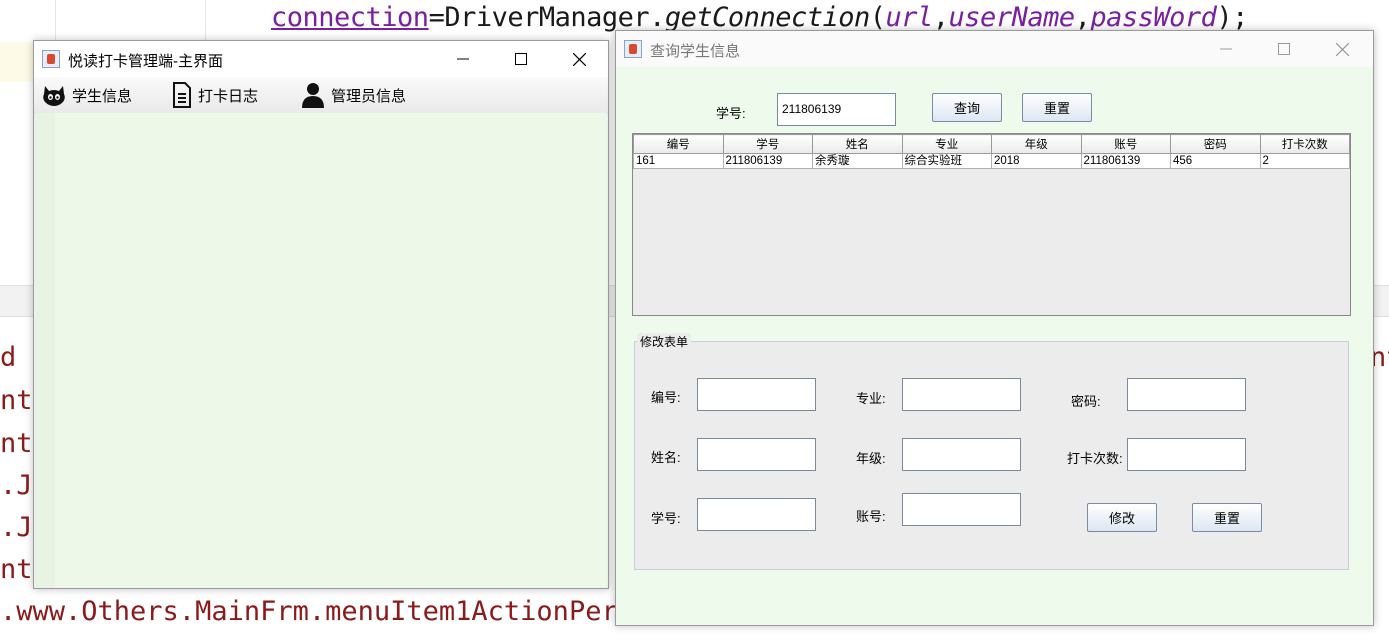  I want to click on form-name-input, so click(756, 454).